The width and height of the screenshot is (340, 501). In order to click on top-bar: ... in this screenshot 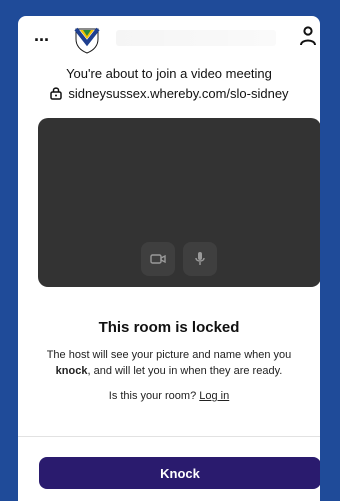, I will do `click(169, 38)`.